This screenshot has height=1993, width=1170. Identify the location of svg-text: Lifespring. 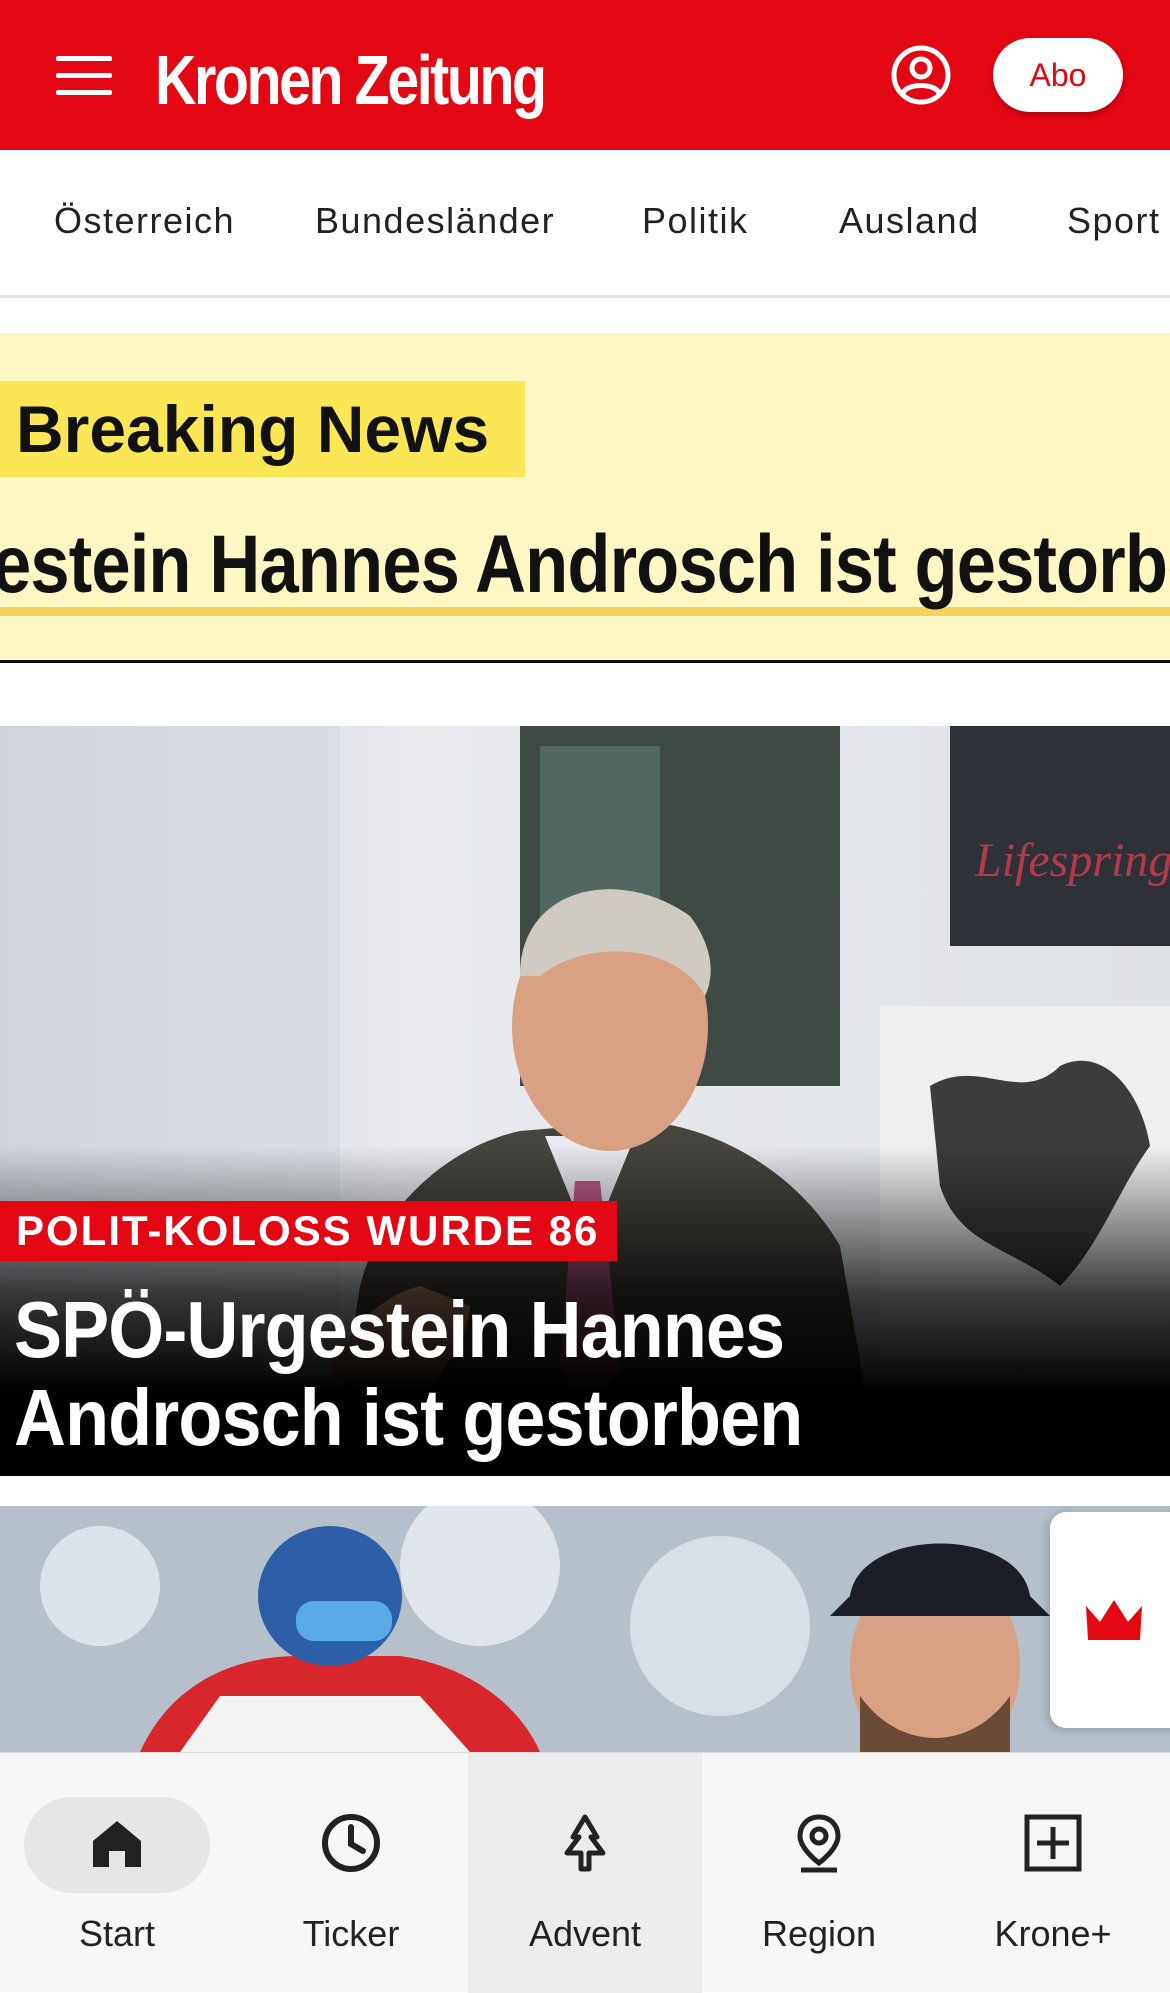
(1072, 860).